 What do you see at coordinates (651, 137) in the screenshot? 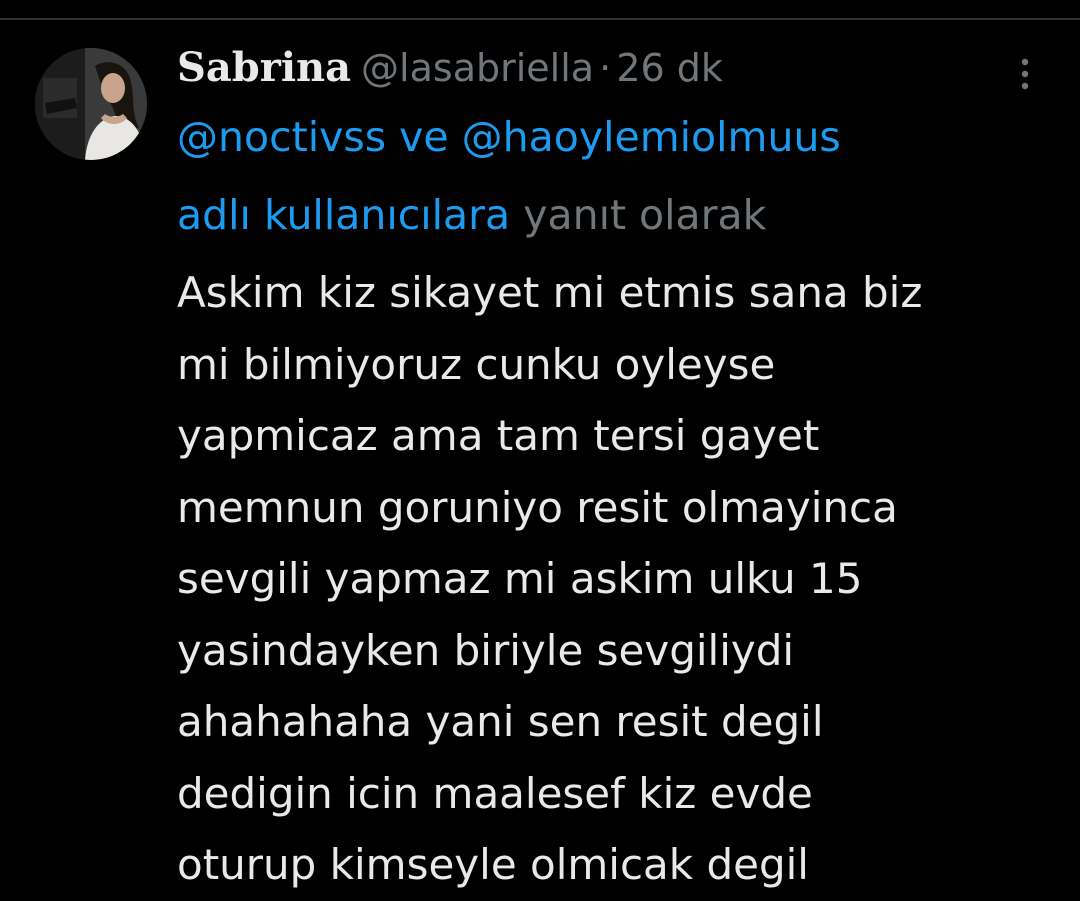
I see `reply-mention-haoylemiolmuus: @haoylemiolmuus` at bounding box center [651, 137].